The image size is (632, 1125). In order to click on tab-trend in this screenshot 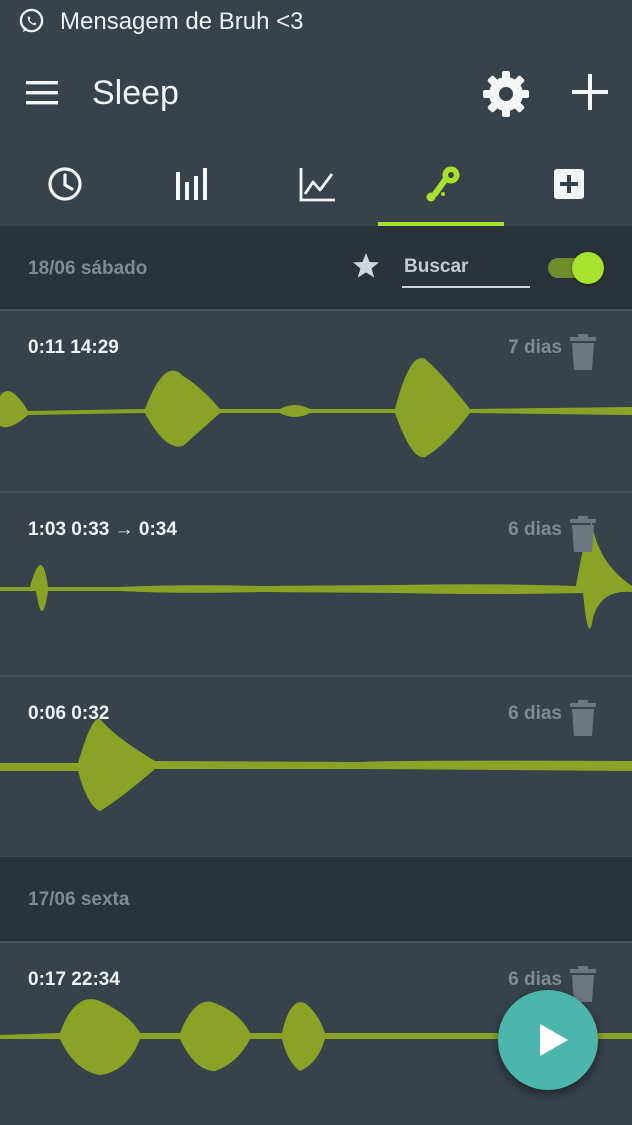, I will do `click(315, 185)`.